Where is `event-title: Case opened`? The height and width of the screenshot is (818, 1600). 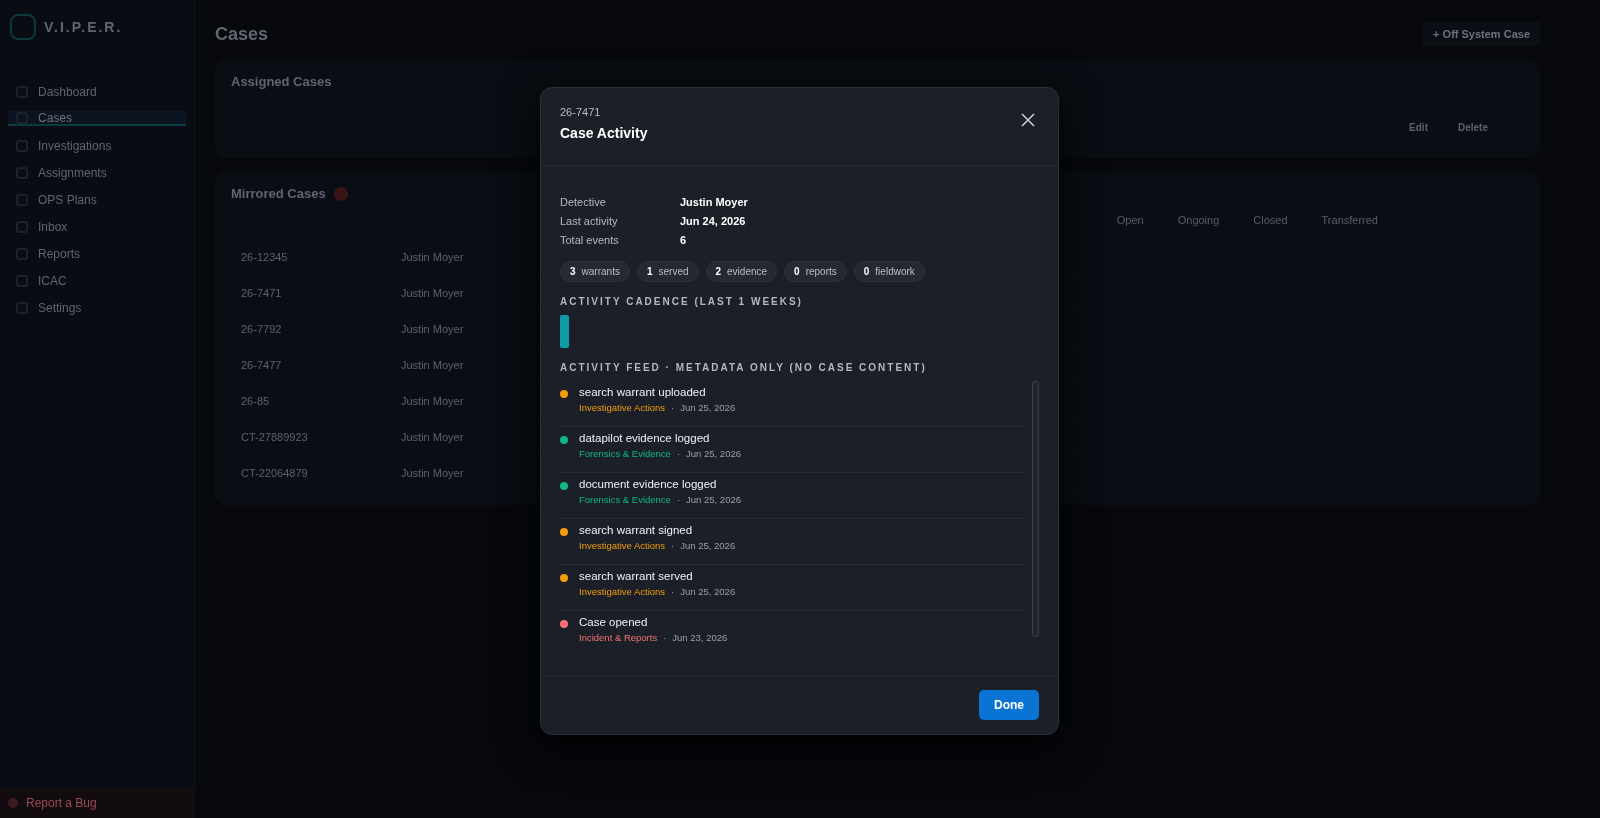 event-title: Case opened is located at coordinates (614, 622).